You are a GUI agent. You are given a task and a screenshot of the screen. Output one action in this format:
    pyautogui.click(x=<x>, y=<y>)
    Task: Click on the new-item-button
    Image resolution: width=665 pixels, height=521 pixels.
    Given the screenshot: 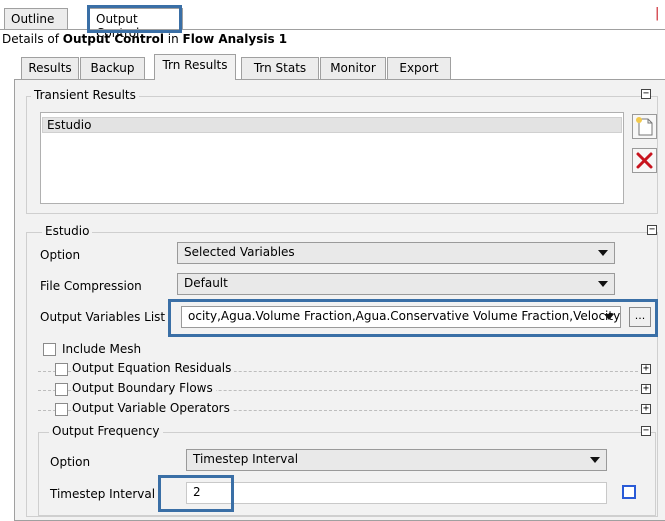 What is the action you would take?
    pyautogui.click(x=644, y=126)
    